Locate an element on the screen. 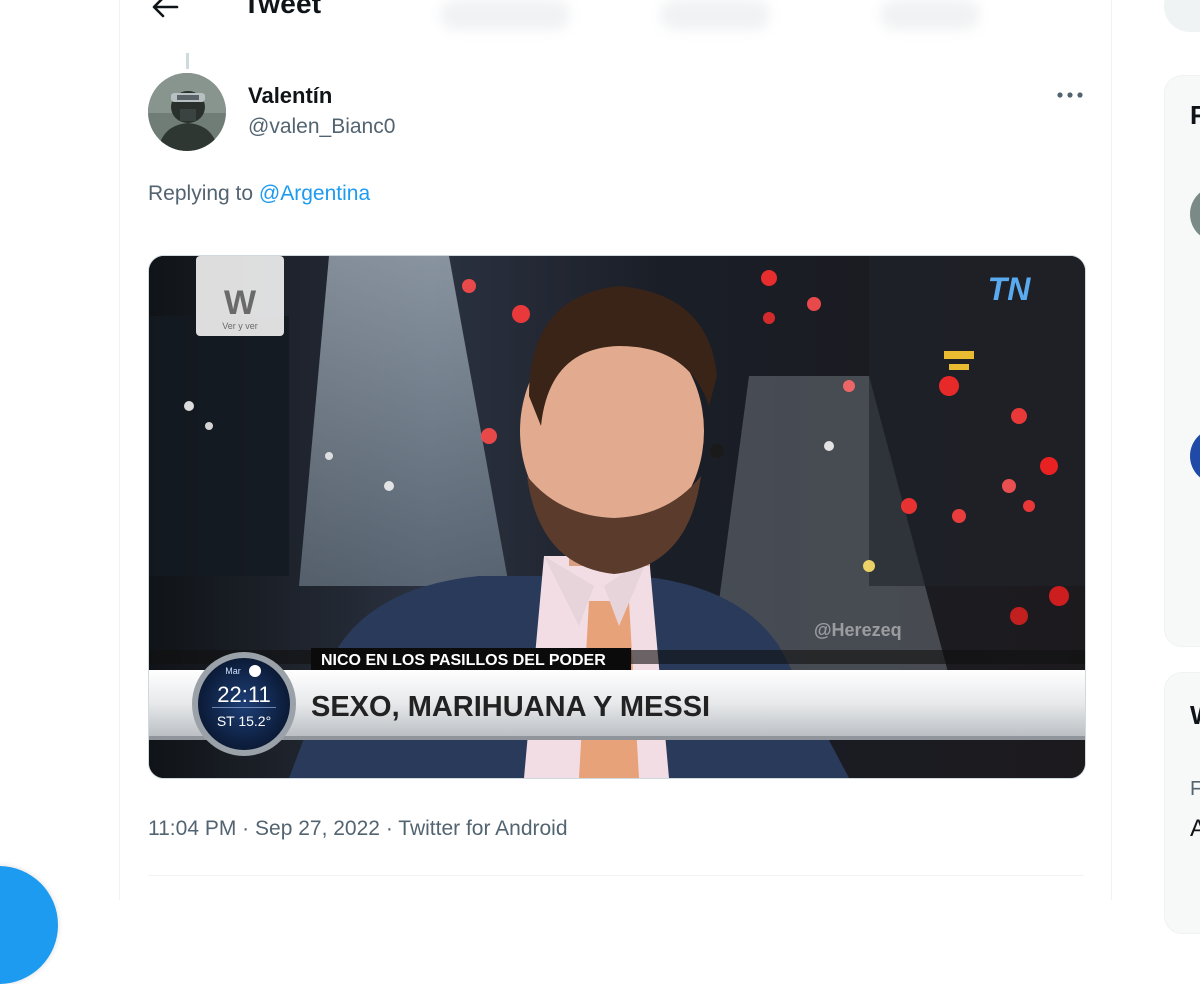 The width and height of the screenshot is (1200, 984). replying-to-line: Replying to @Argentina is located at coordinates (259, 194).